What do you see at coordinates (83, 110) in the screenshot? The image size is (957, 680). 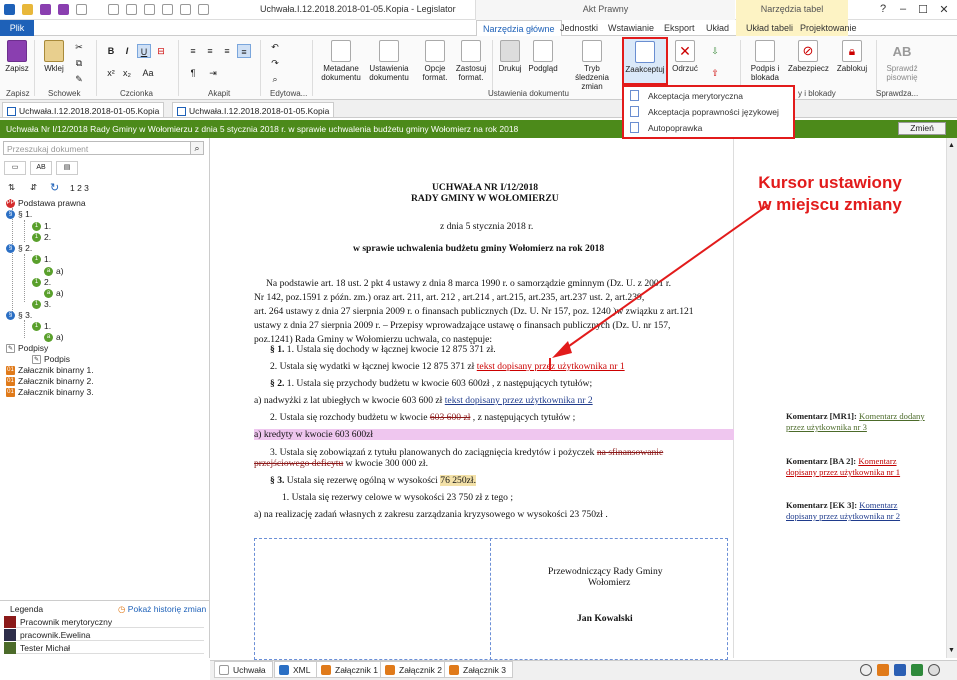 I see `doc-tab-1: Uchwała.I.12.2018.2018-01-05.Kopia` at bounding box center [83, 110].